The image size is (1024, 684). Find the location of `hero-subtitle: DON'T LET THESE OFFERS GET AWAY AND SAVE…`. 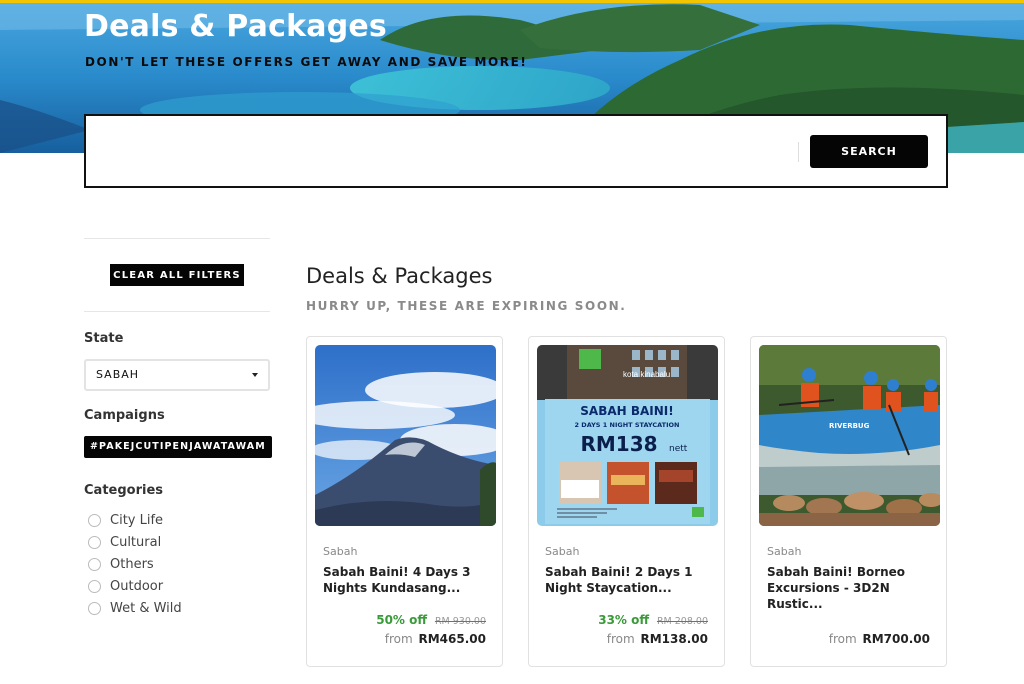

hero-subtitle: DON'T LET THESE OFFERS GET AWAY AND SAVE… is located at coordinates (306, 62).